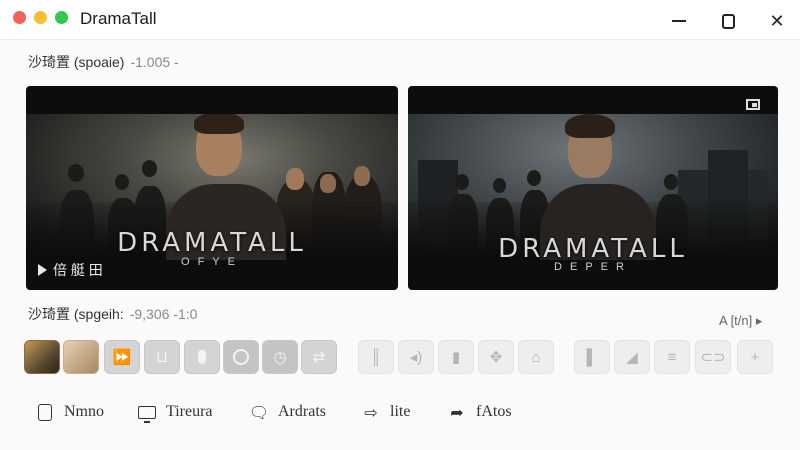 The height and width of the screenshot is (450, 800). Describe the element at coordinates (400, 20) in the screenshot. I see `title-bar: DramaTall ✕` at that location.